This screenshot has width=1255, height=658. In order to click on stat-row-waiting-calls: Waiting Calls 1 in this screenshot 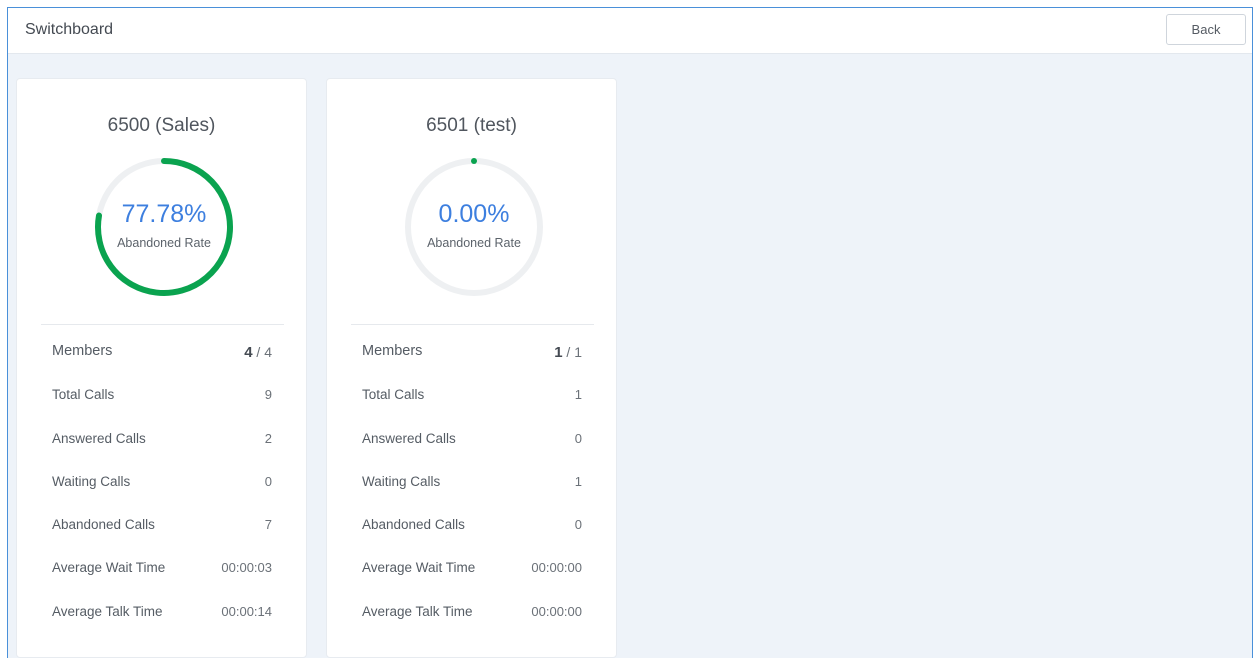, I will do `click(472, 492)`.